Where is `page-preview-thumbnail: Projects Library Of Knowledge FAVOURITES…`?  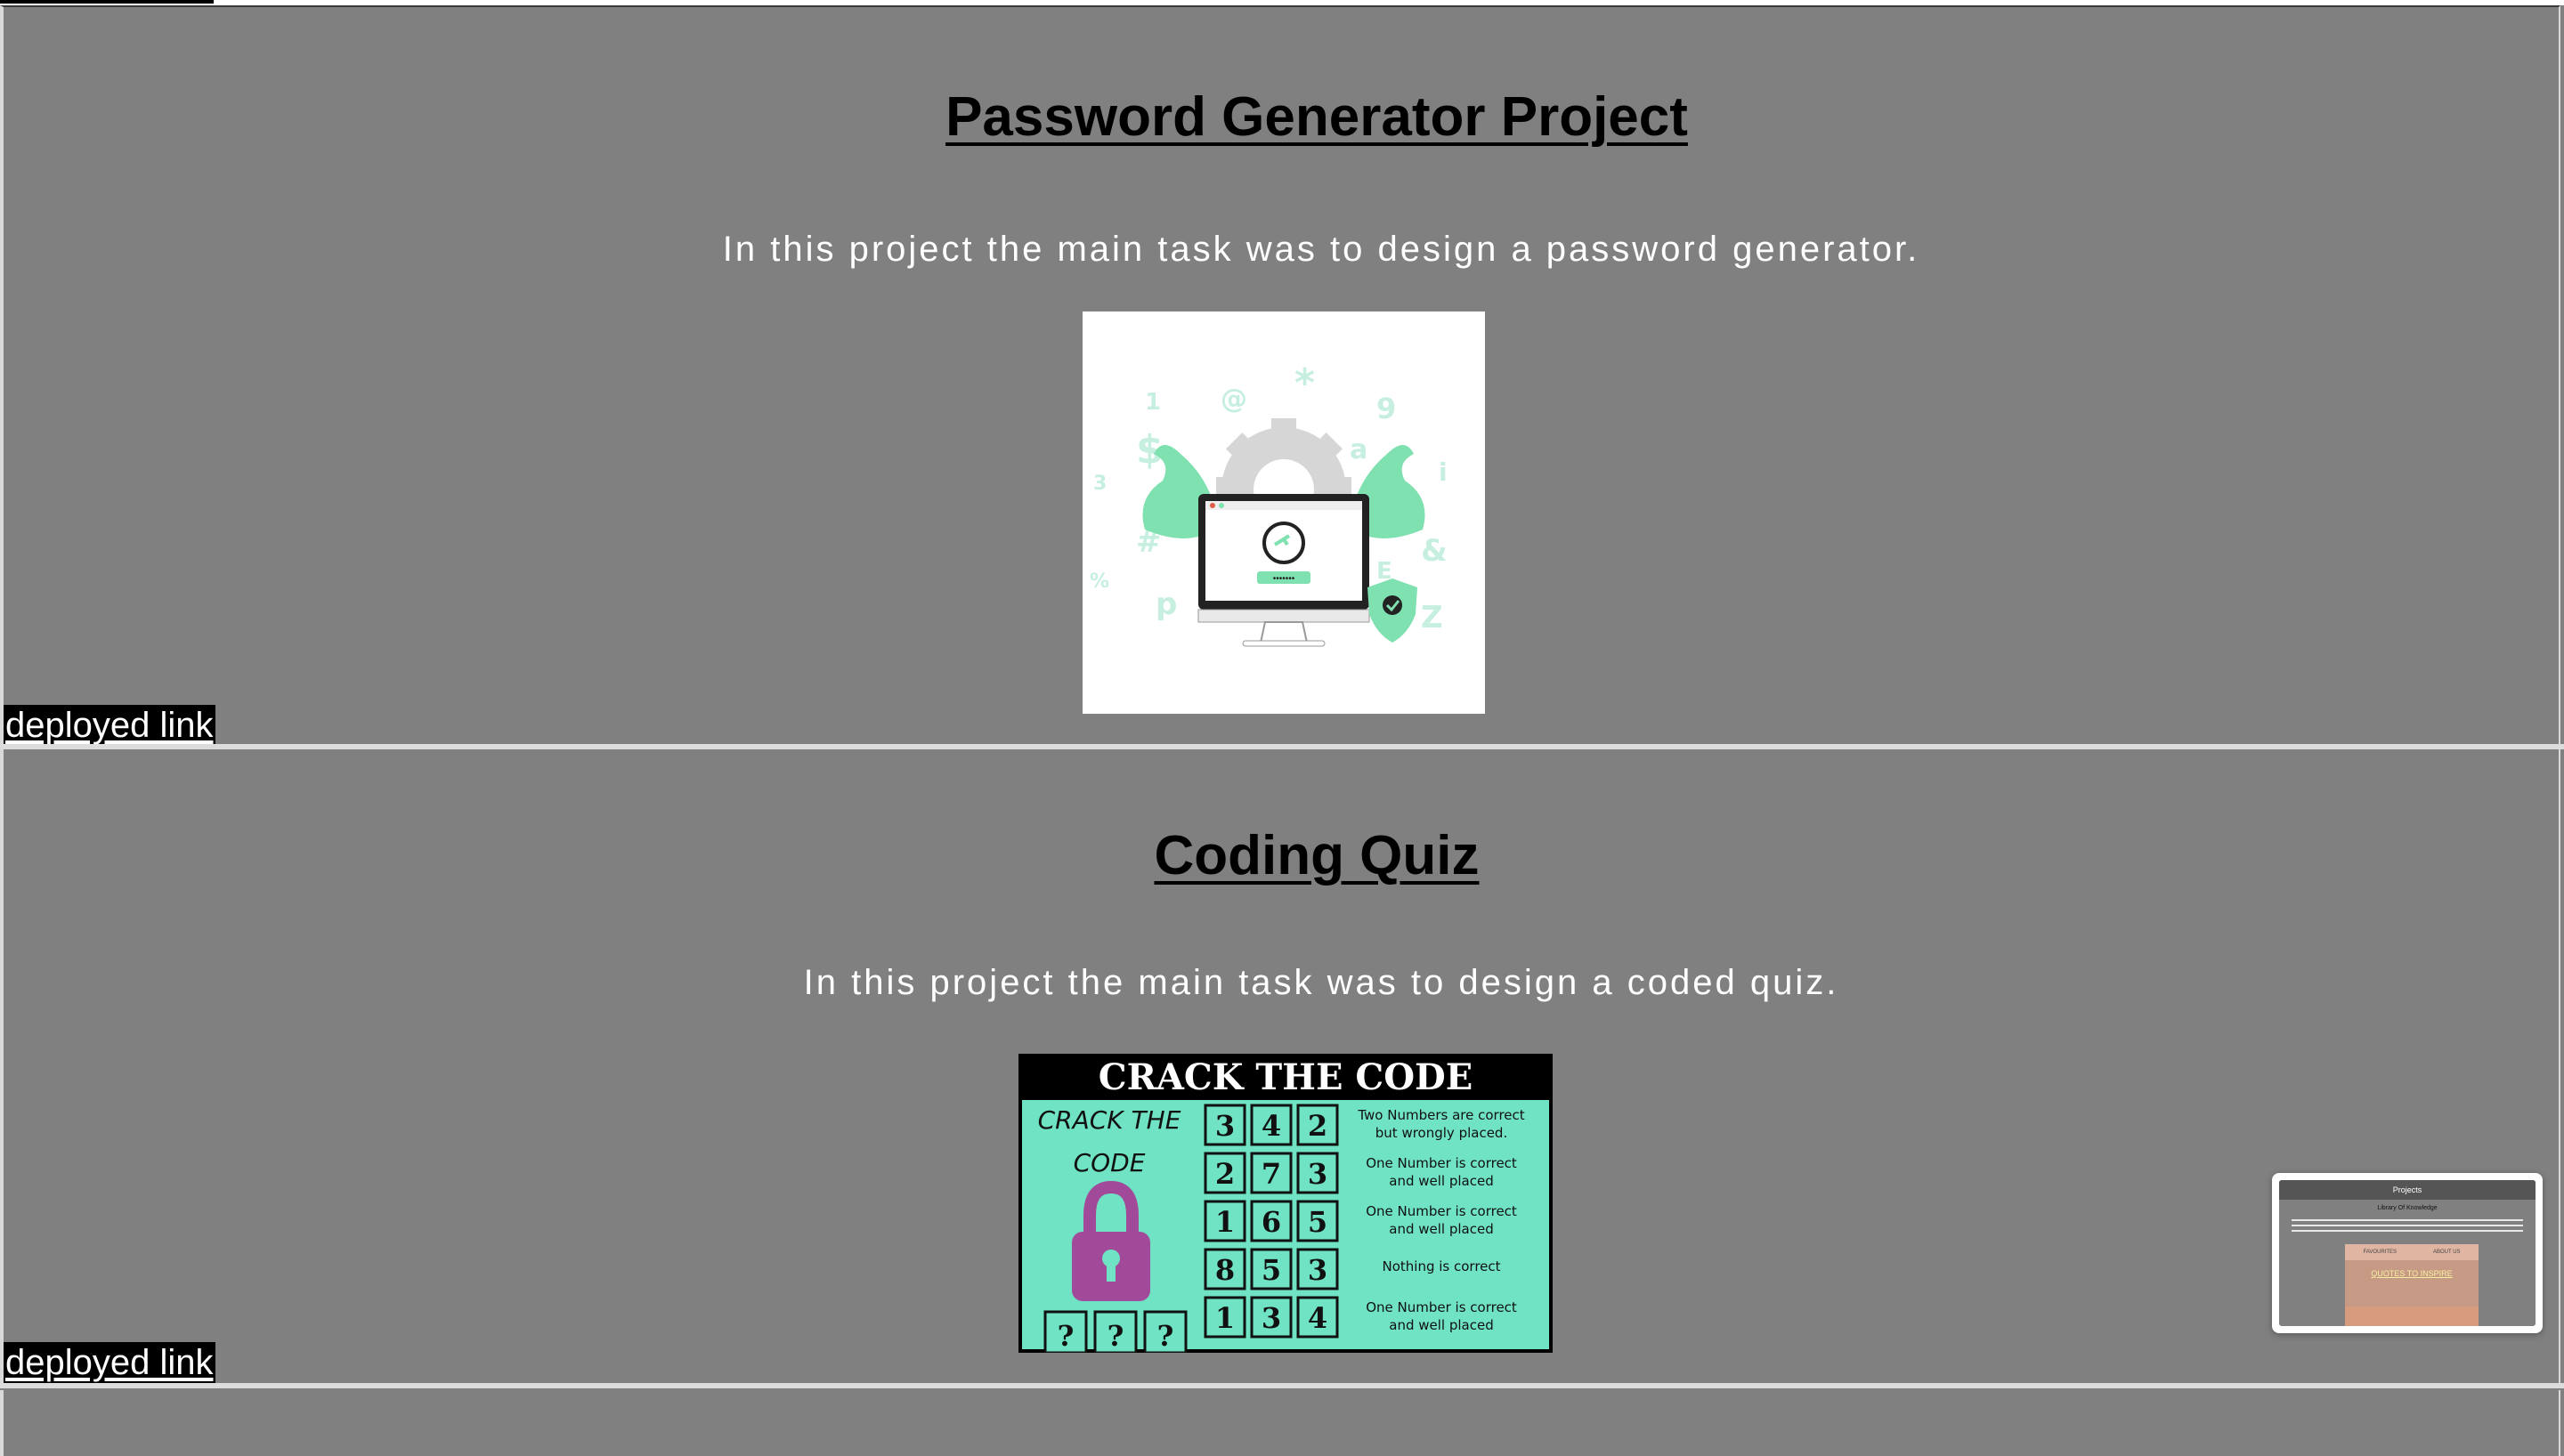 page-preview-thumbnail: Projects Library Of Knowledge FAVOURITES… is located at coordinates (2407, 1253).